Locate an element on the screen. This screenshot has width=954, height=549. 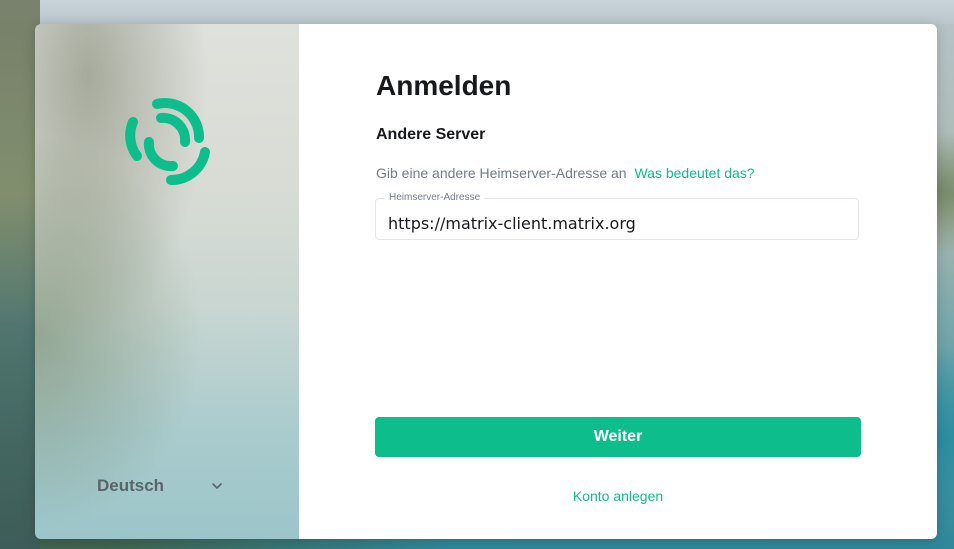
homeserver-input is located at coordinates (617, 219).